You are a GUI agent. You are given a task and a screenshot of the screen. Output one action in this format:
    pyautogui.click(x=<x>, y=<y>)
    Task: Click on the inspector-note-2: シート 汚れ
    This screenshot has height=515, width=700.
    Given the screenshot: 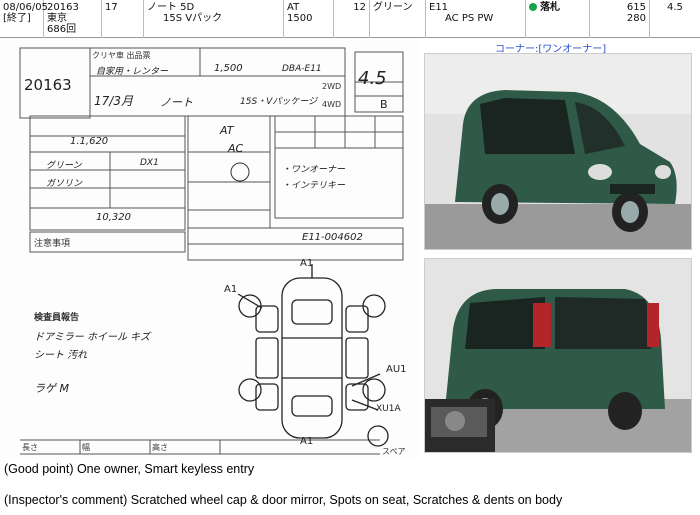 What is the action you would take?
    pyautogui.click(x=61, y=355)
    